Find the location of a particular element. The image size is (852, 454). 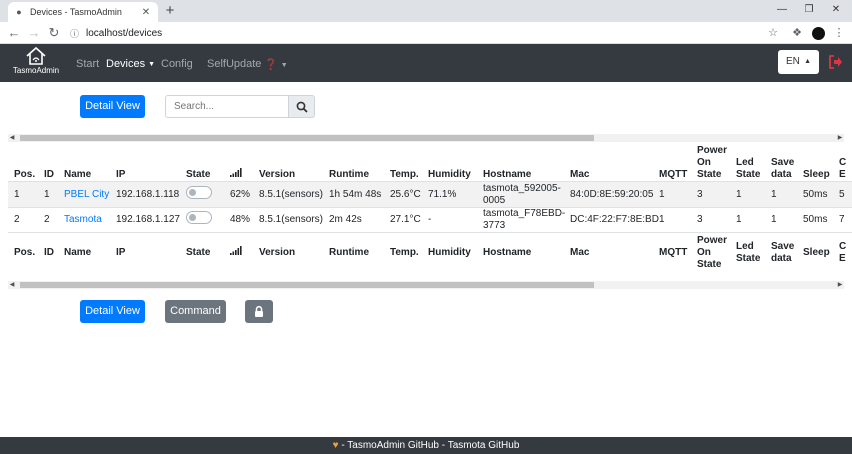

cell-pos: 2 is located at coordinates (17, 219).